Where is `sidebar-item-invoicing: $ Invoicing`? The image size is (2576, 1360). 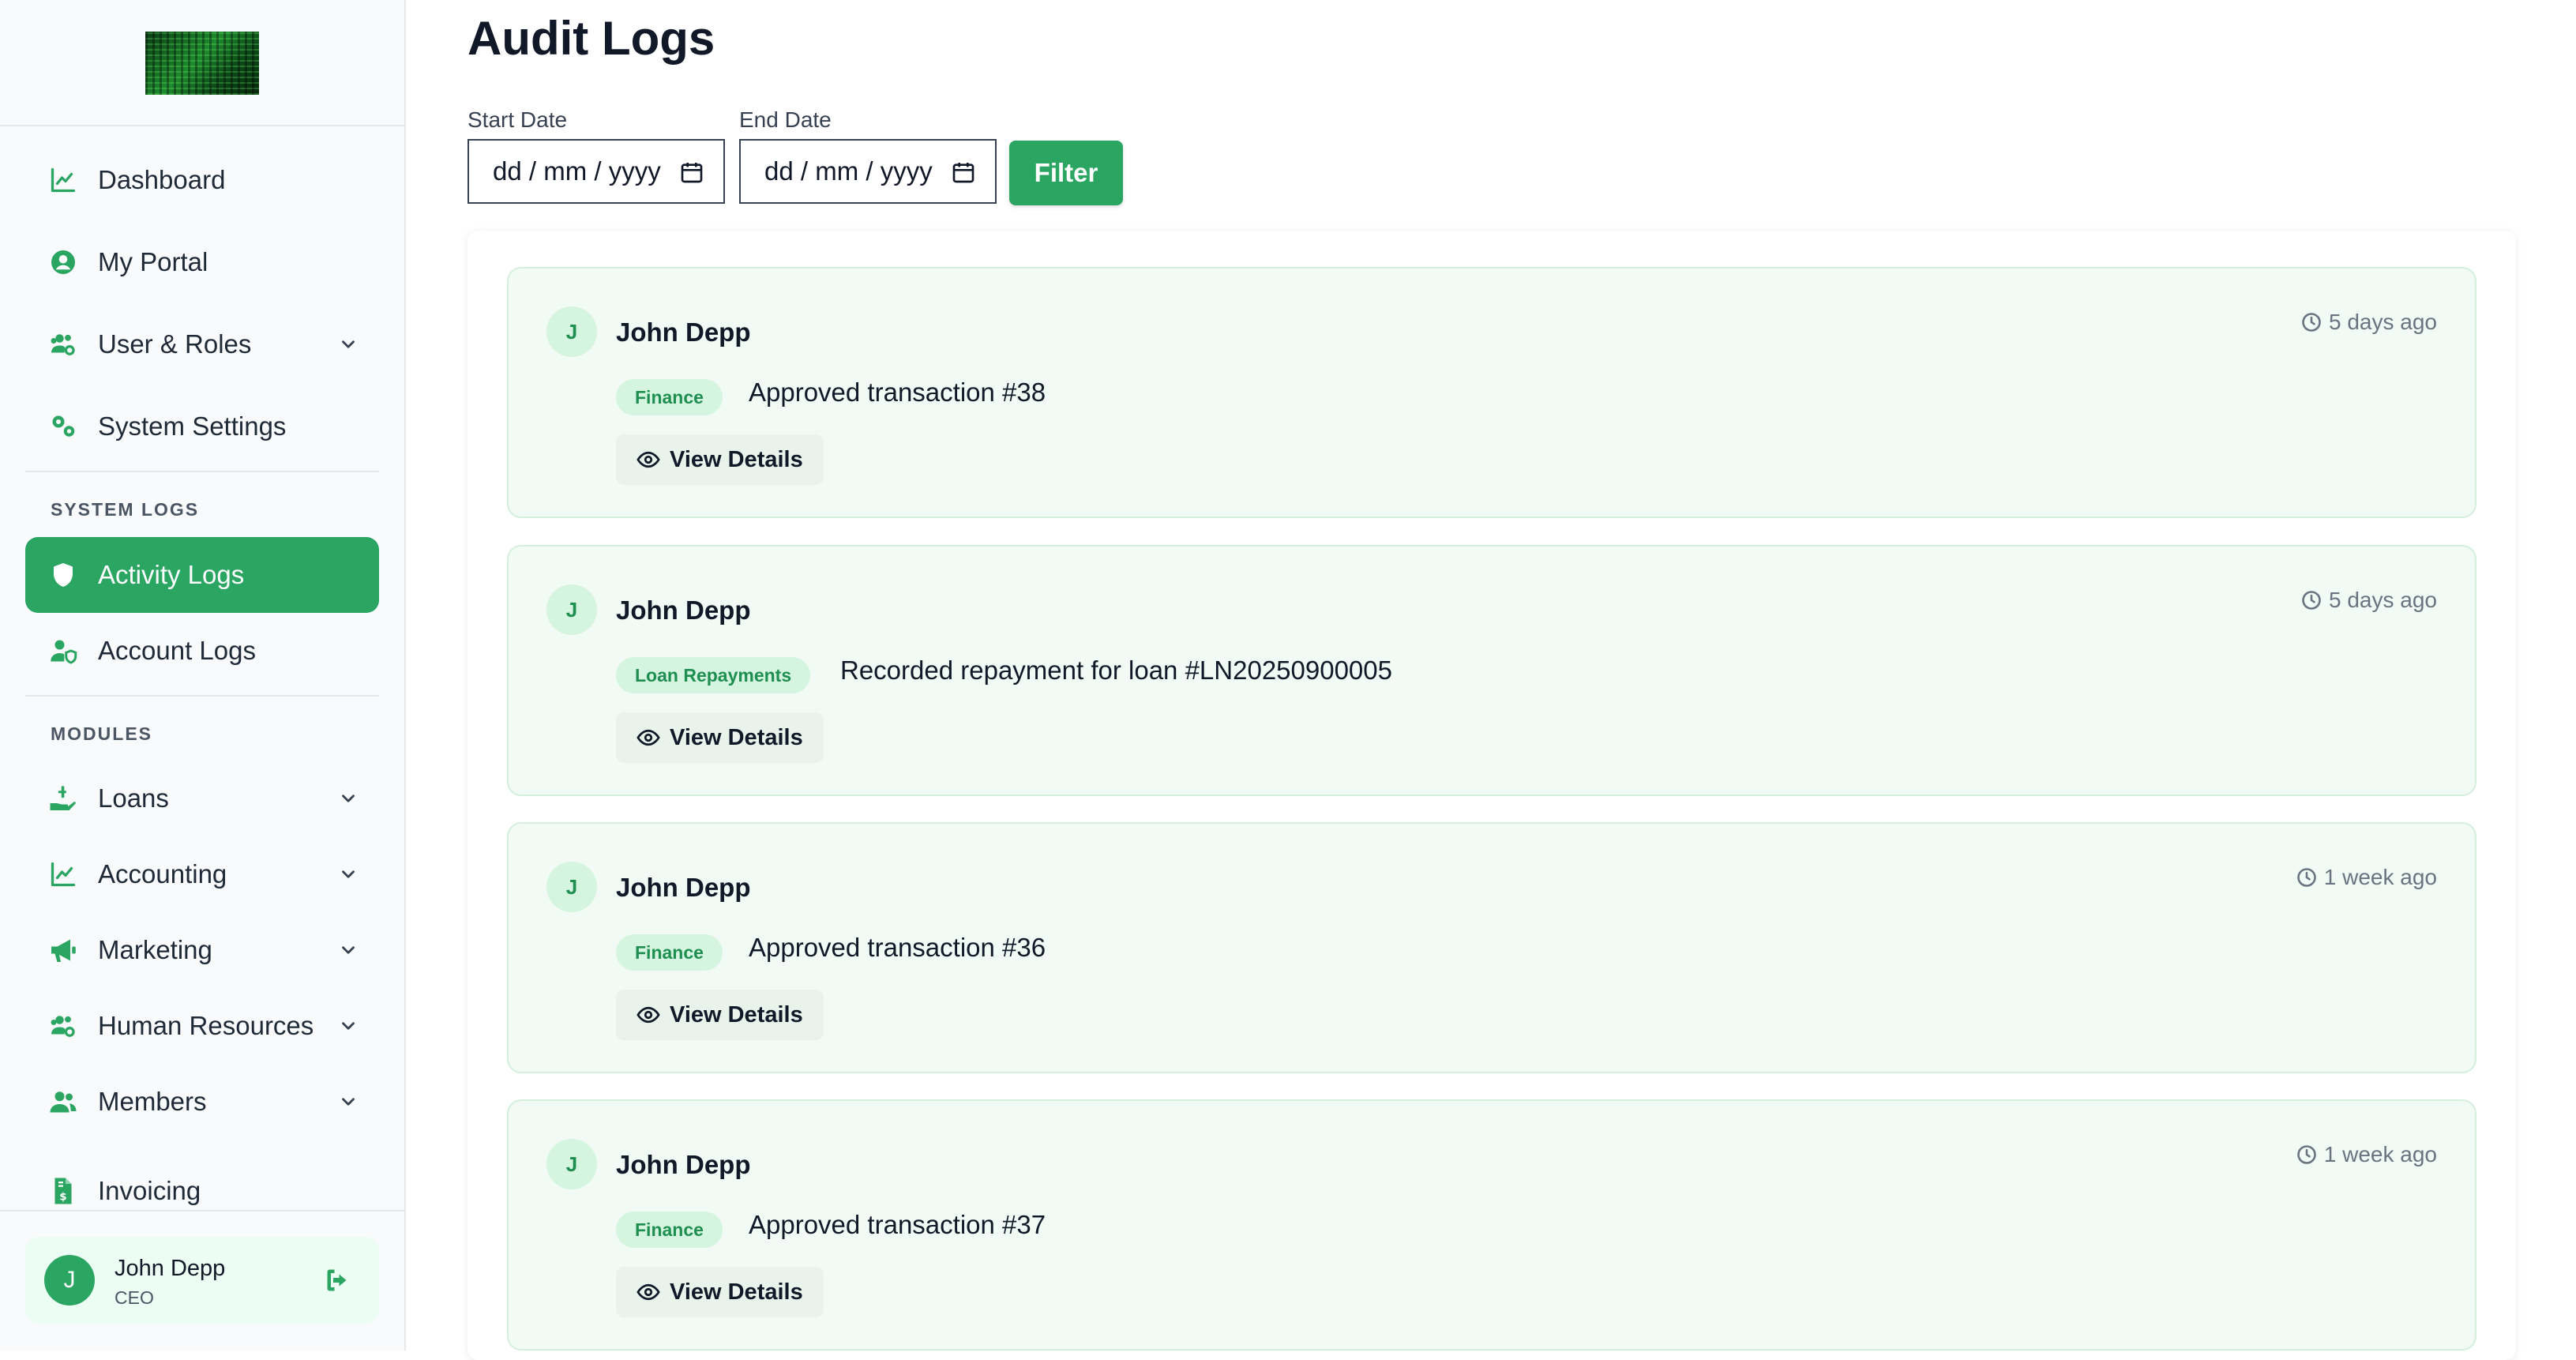
sidebar-item-invoicing: $ Invoicing is located at coordinates (202, 1191).